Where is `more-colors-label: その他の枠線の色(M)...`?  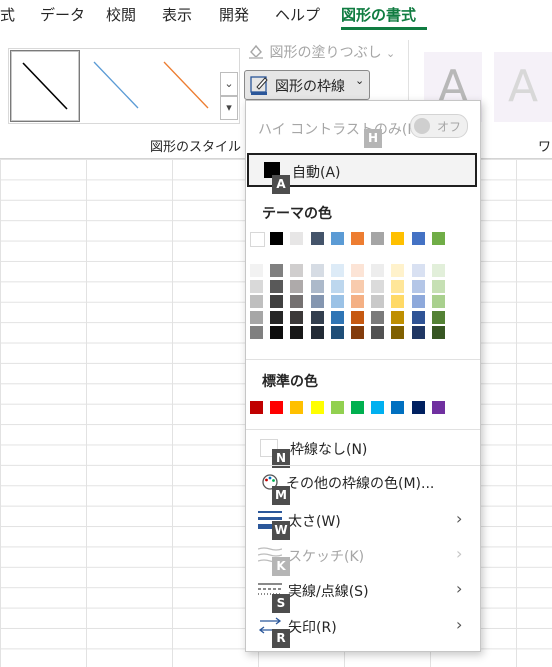
more-colors-label: その他の枠線の色(M)... is located at coordinates (360, 484).